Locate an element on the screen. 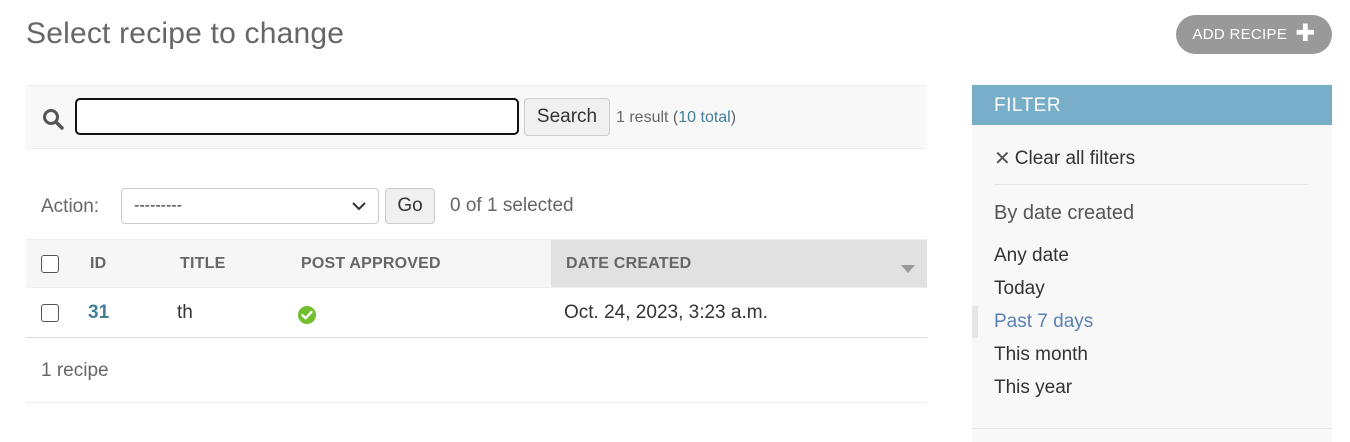 The height and width of the screenshot is (442, 1350). row-id-cell: 31 is located at coordinates (98, 313).